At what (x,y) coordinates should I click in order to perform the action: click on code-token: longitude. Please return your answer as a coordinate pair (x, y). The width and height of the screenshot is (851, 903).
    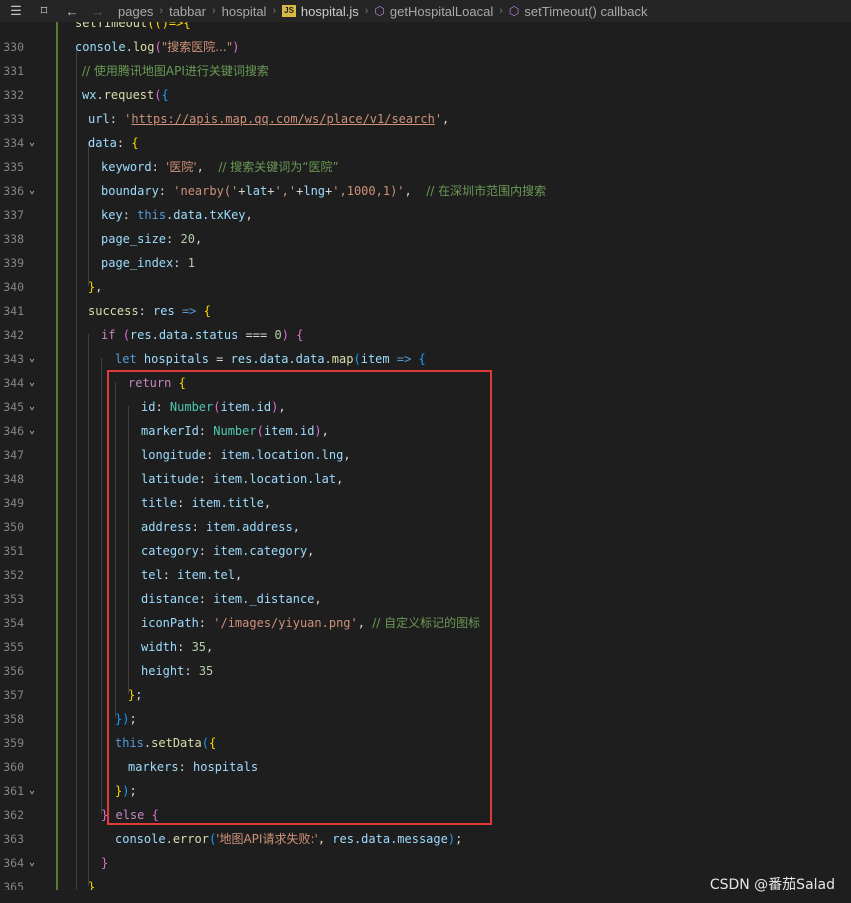
    Looking at the image, I should click on (174, 455).